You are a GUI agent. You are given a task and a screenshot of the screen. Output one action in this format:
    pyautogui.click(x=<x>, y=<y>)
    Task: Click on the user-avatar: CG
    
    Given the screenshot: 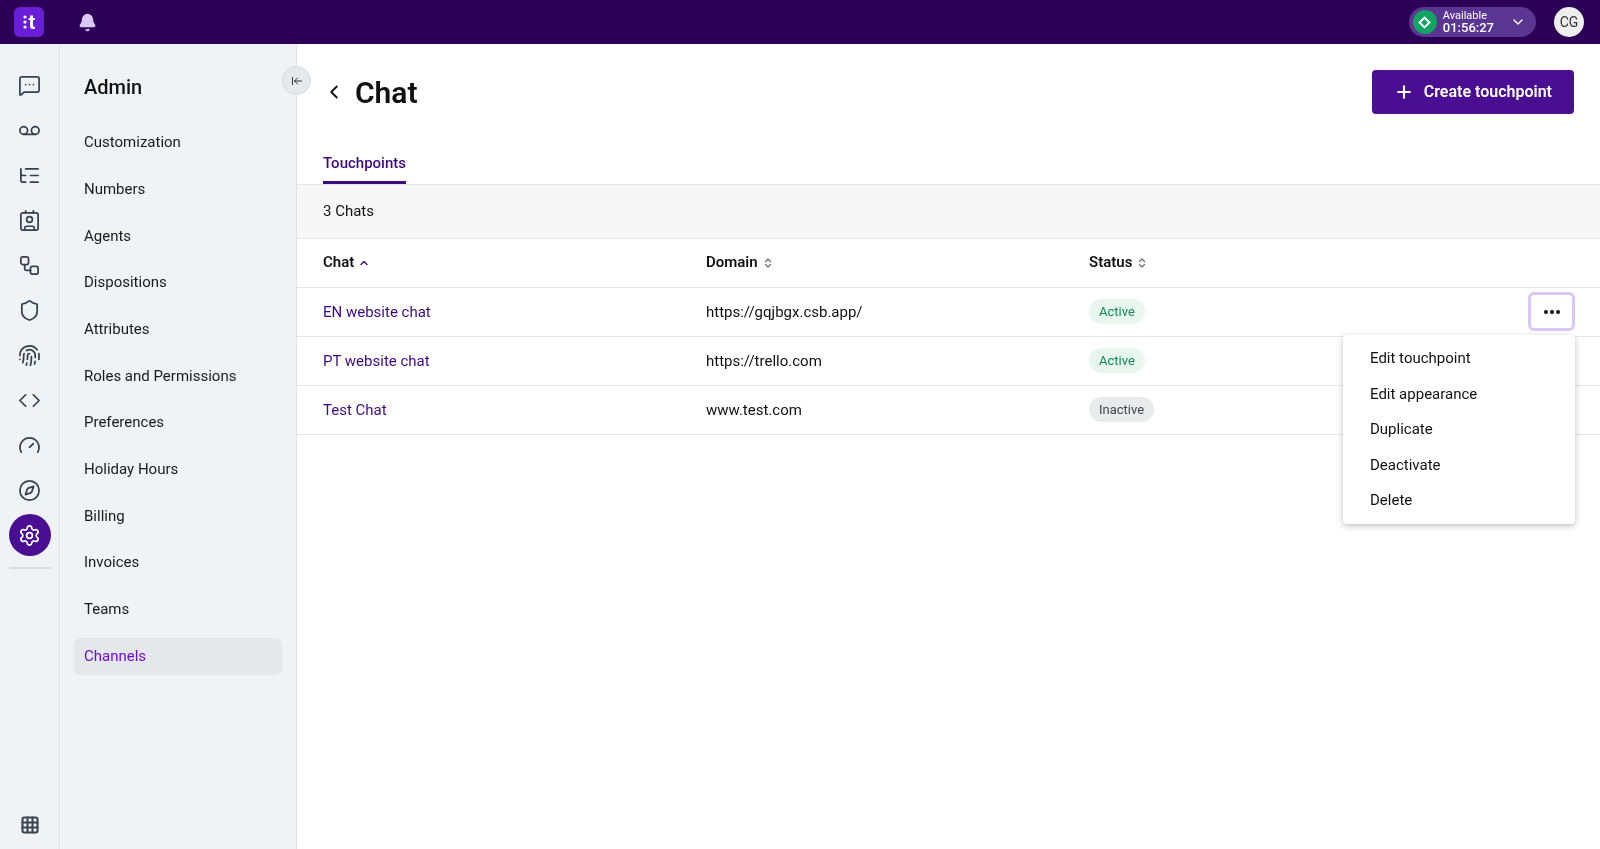 What is the action you would take?
    pyautogui.click(x=1569, y=22)
    